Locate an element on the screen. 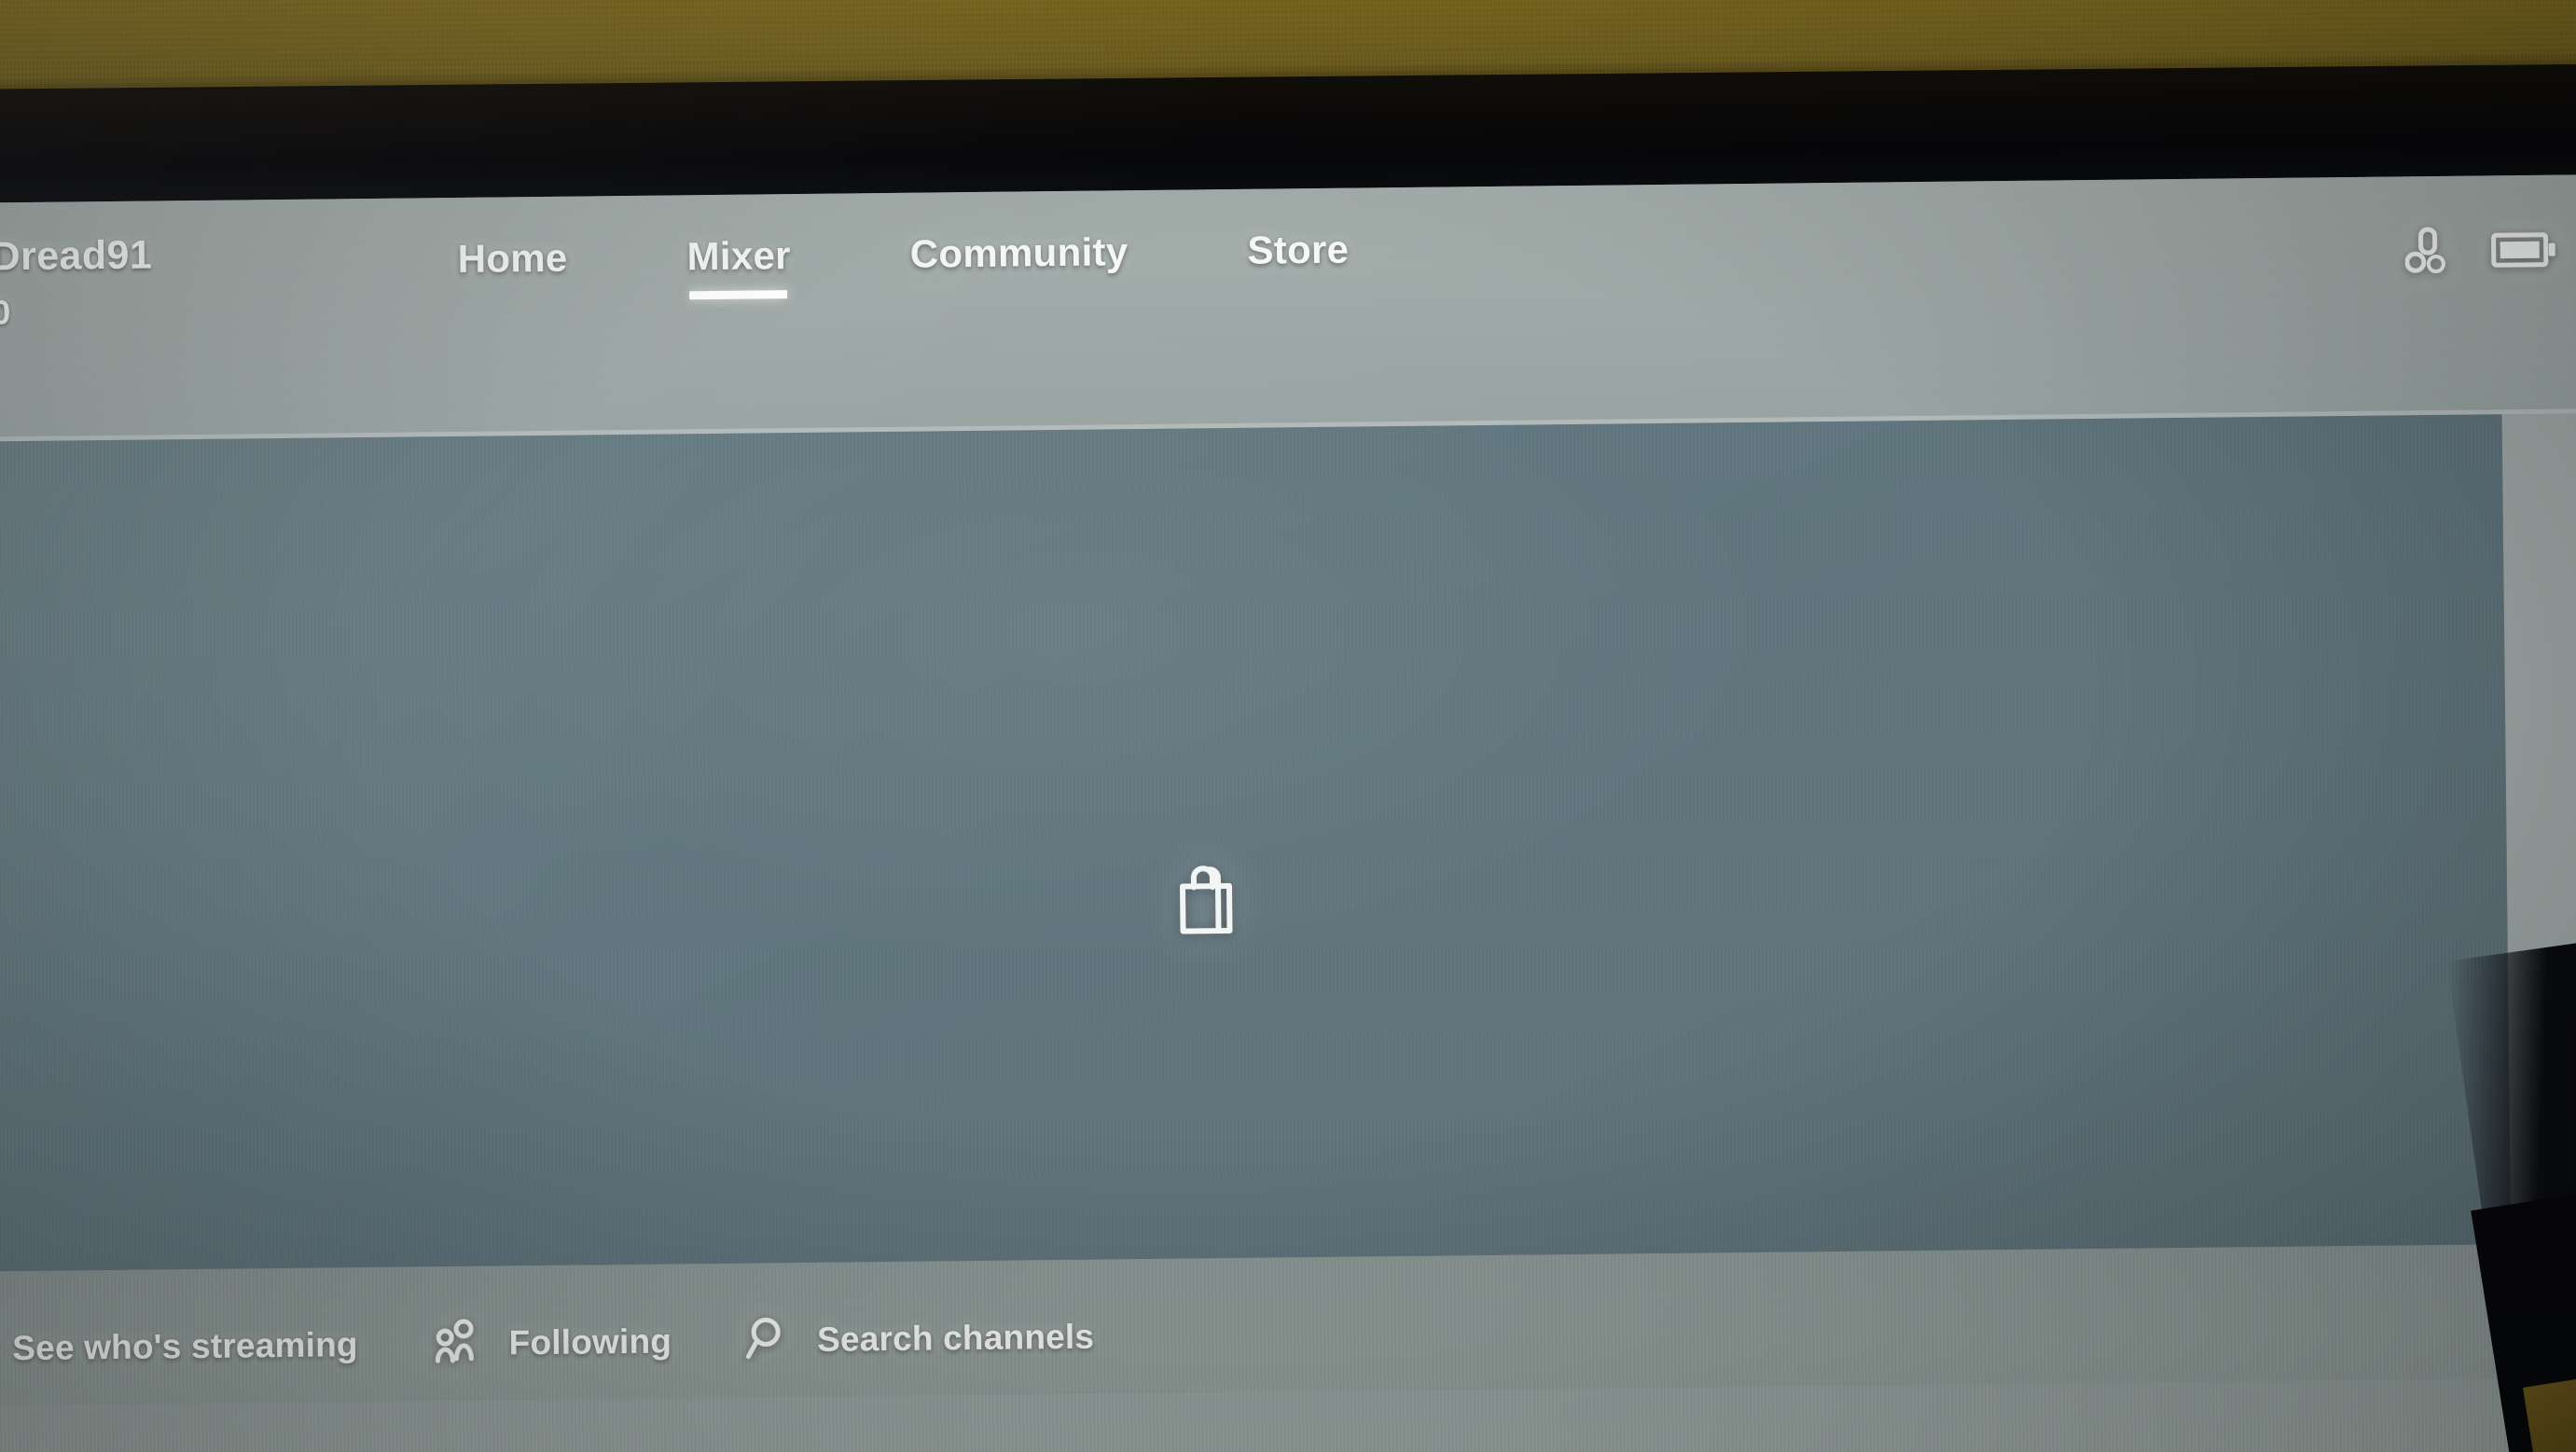 This screenshot has width=2576, height=1452. main-navigation: Home Mixer Community Store is located at coordinates (903, 267).